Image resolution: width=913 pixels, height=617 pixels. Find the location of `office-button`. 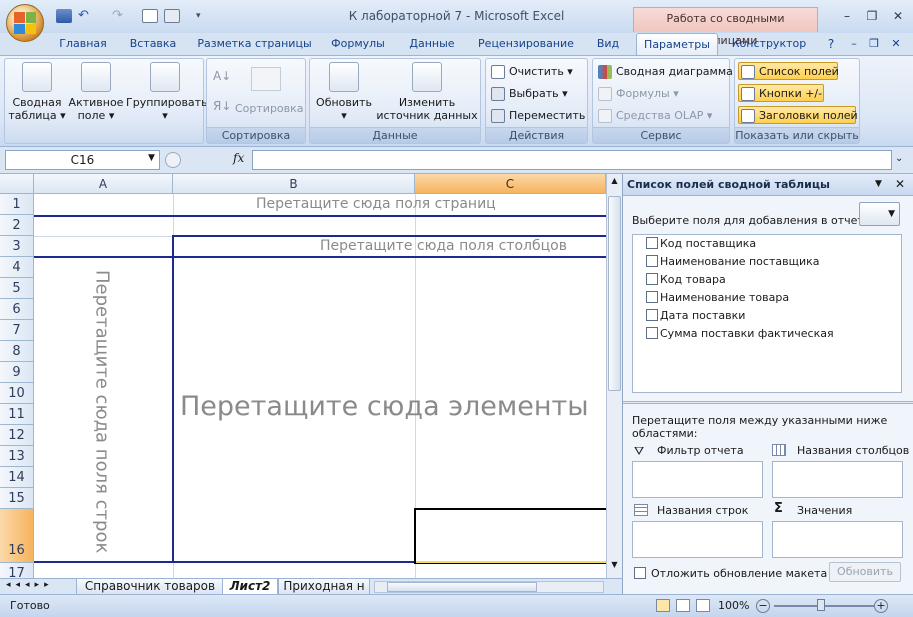

office-button is located at coordinates (25, 23).